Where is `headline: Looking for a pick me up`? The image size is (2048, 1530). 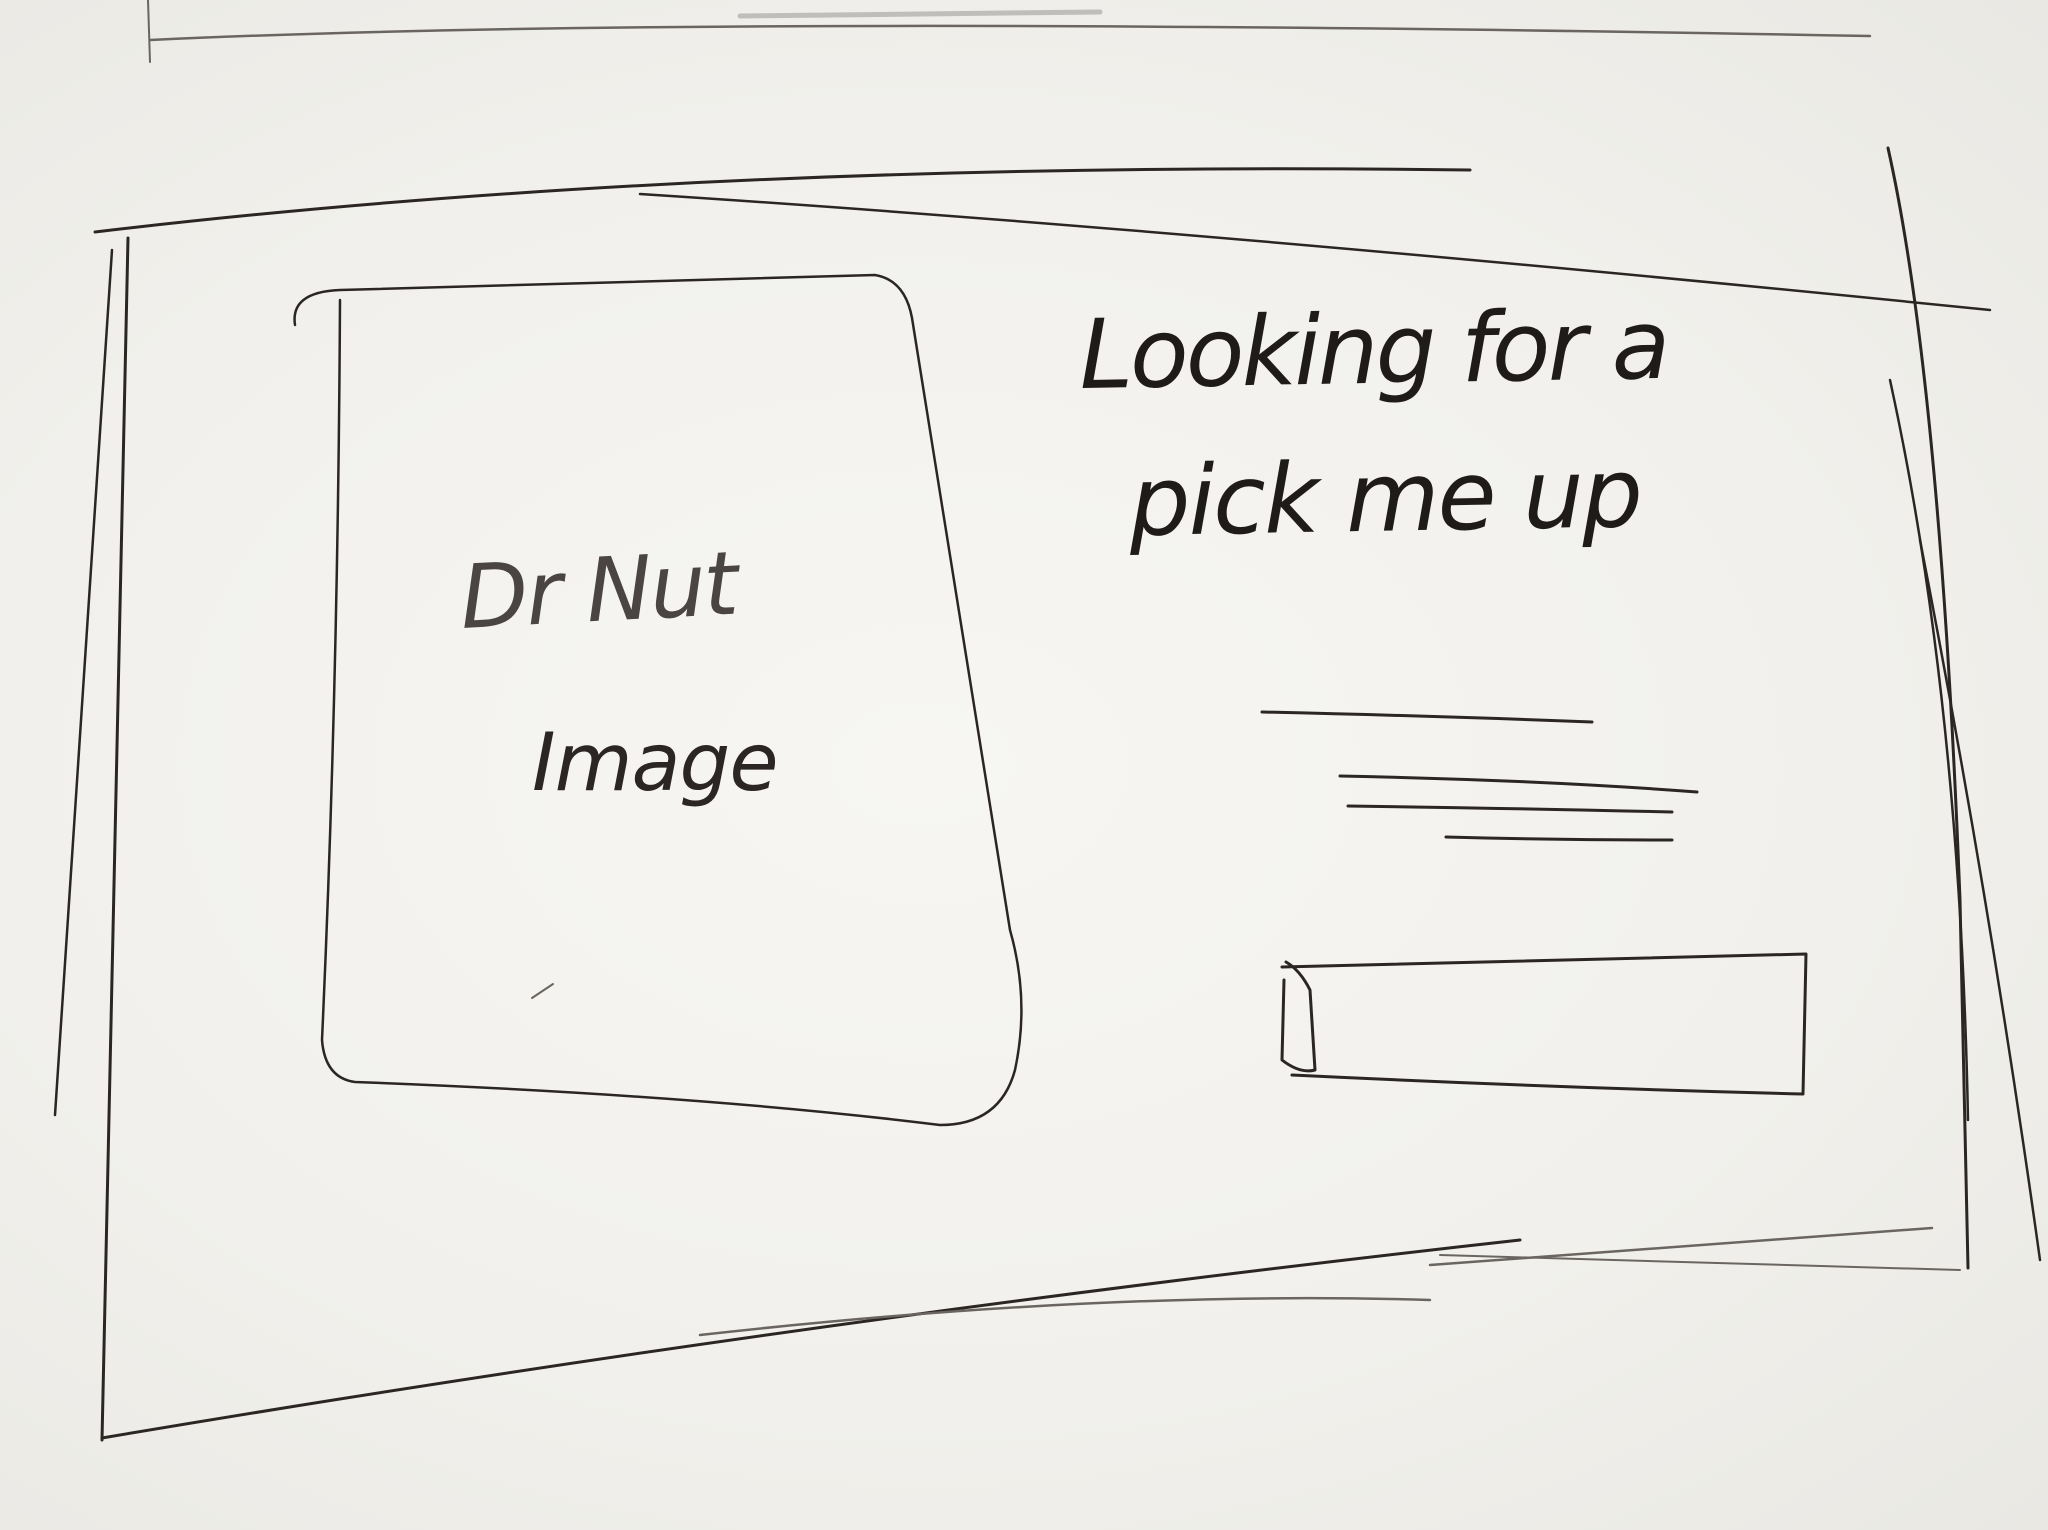
headline: Looking for a pick me up is located at coordinates (1373, 423).